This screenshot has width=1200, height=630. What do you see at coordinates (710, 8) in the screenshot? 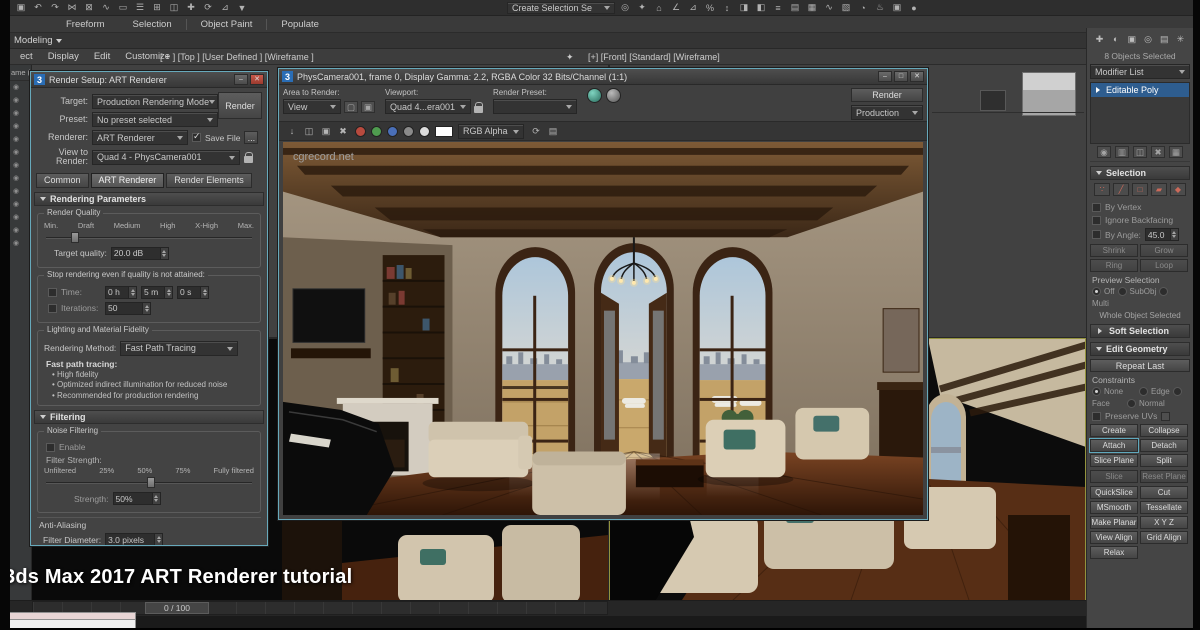
I see `percent-snap-icon: %` at bounding box center [710, 8].